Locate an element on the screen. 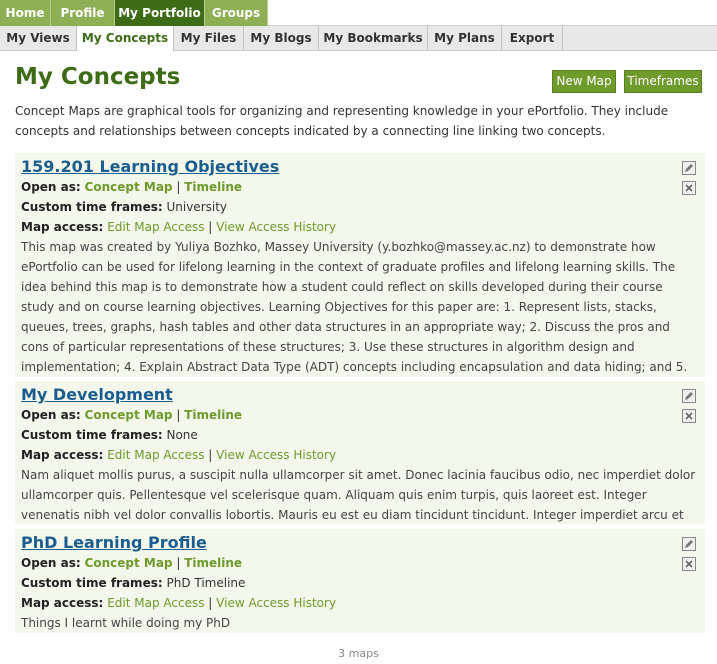 The width and height of the screenshot is (717, 664). custom-timeframes-value: University is located at coordinates (197, 207).